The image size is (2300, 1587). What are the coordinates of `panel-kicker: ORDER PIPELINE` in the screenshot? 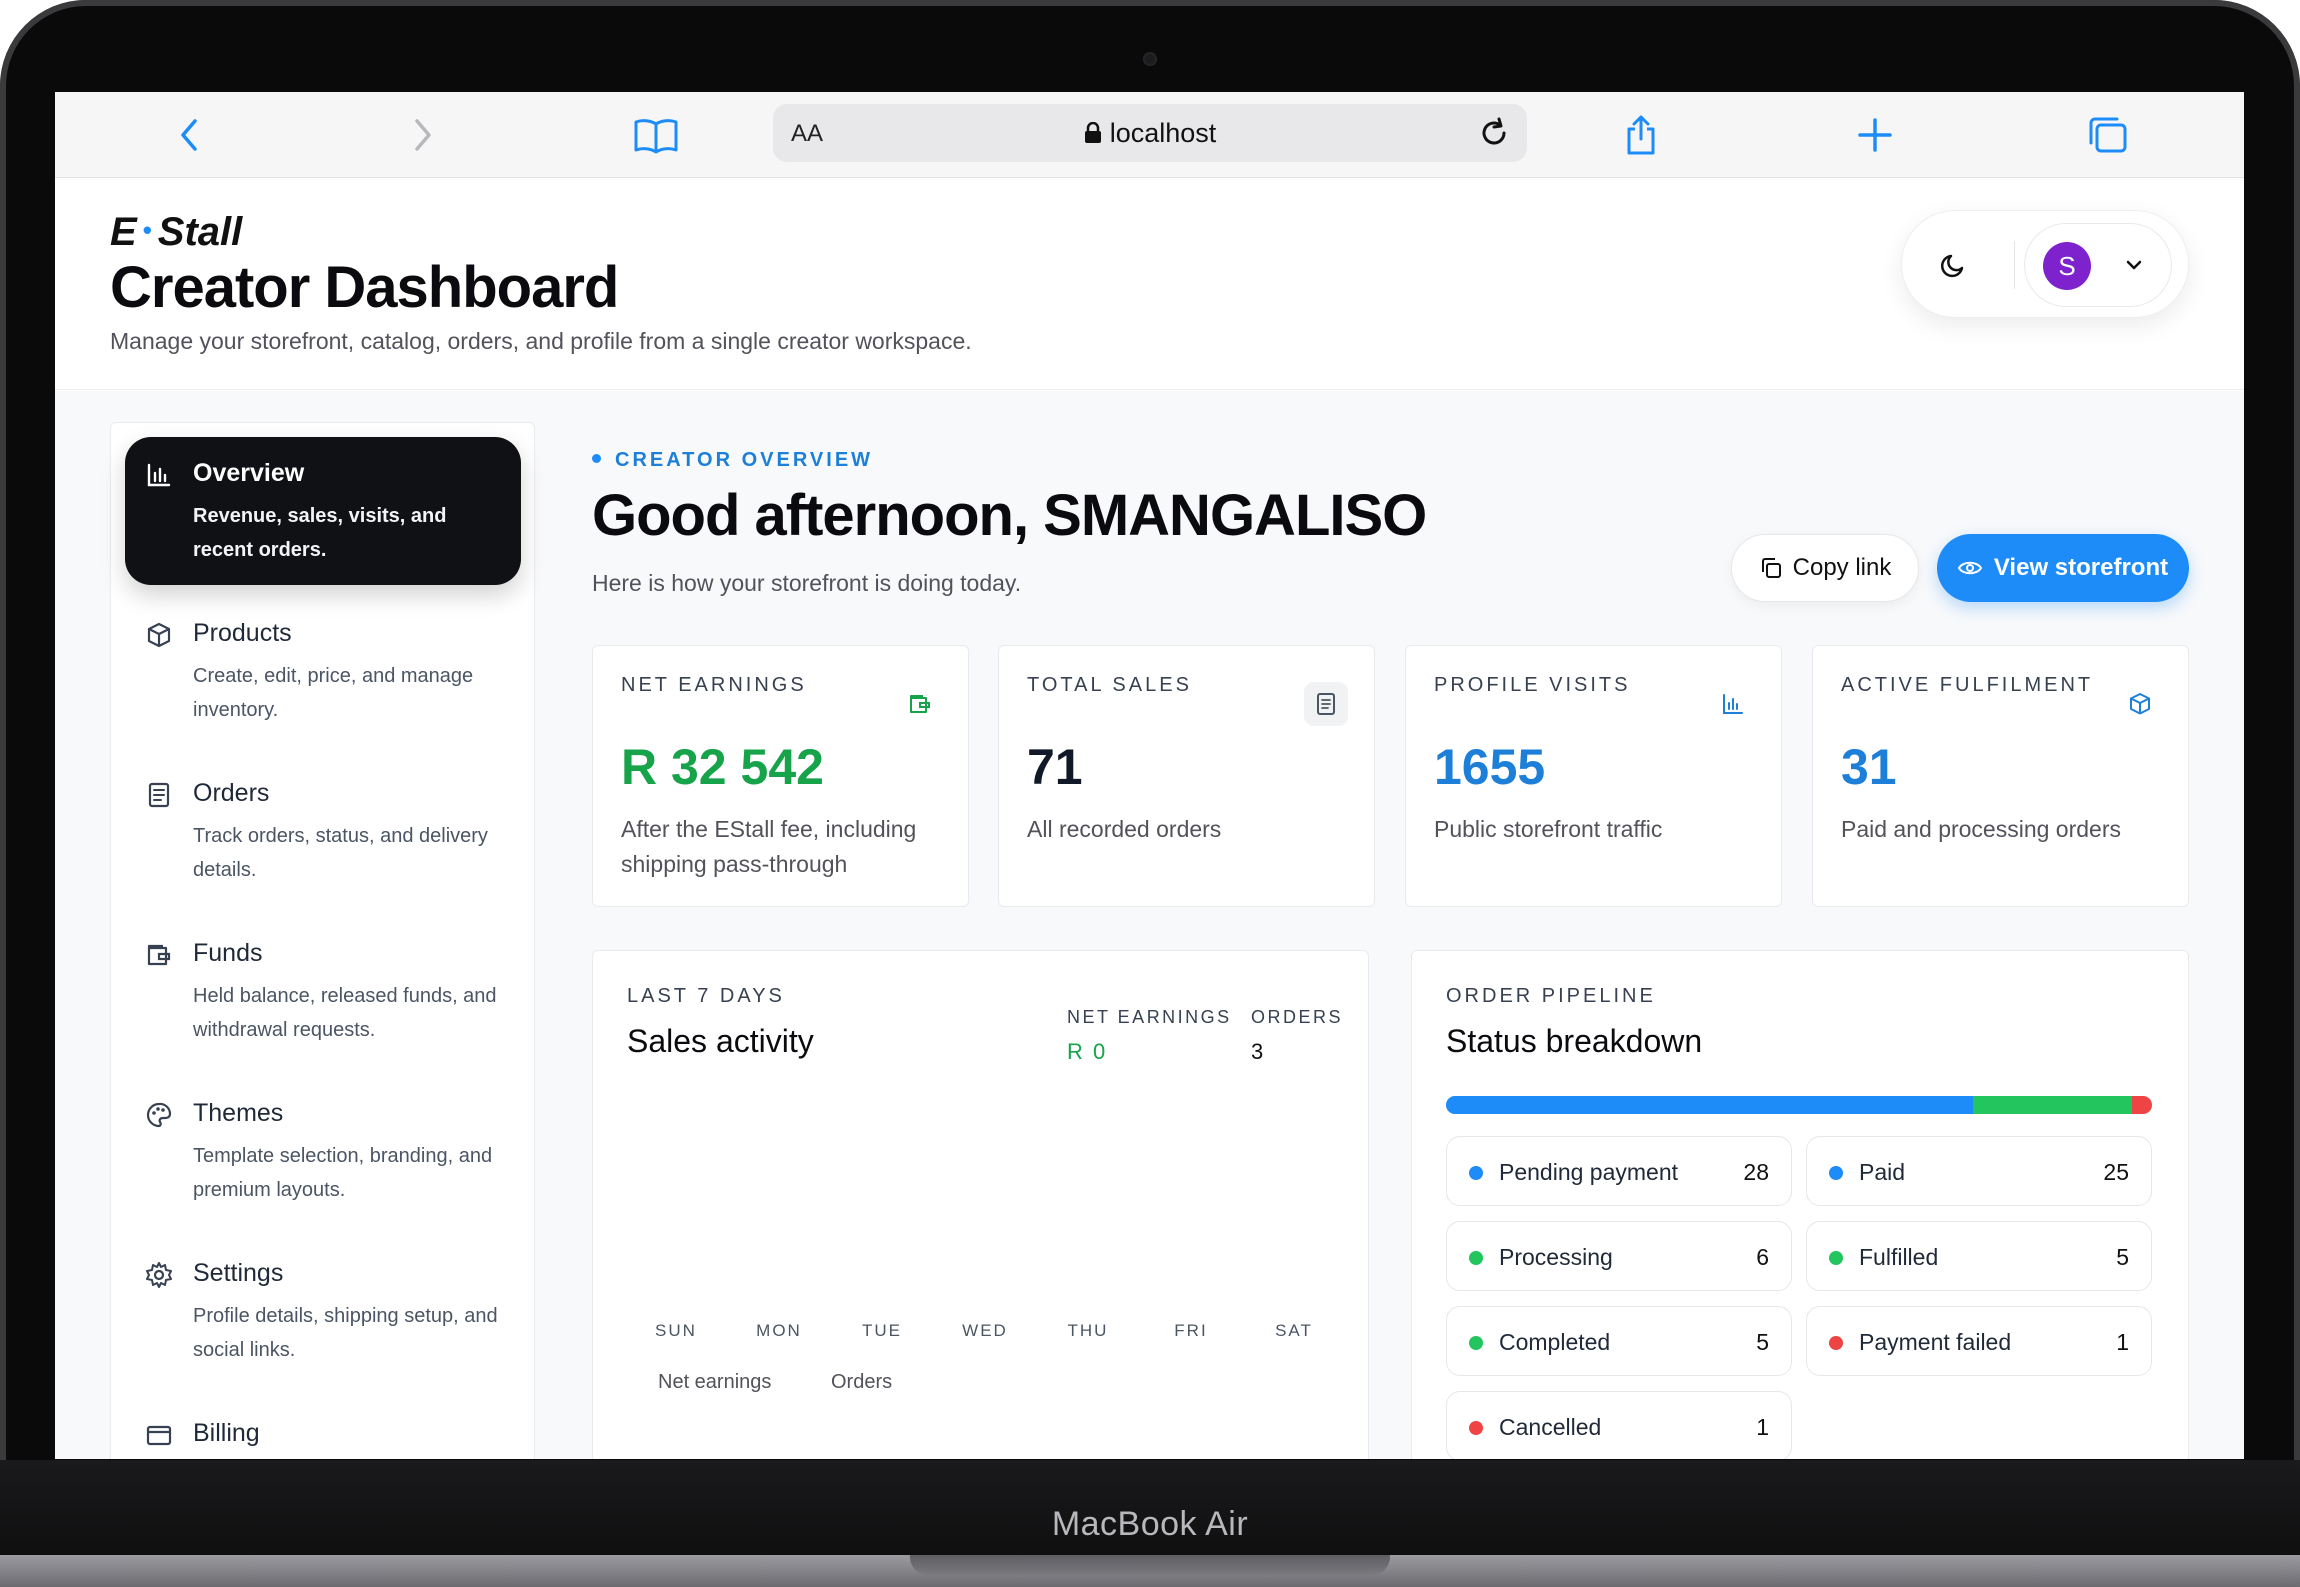 It's located at (1551, 996).